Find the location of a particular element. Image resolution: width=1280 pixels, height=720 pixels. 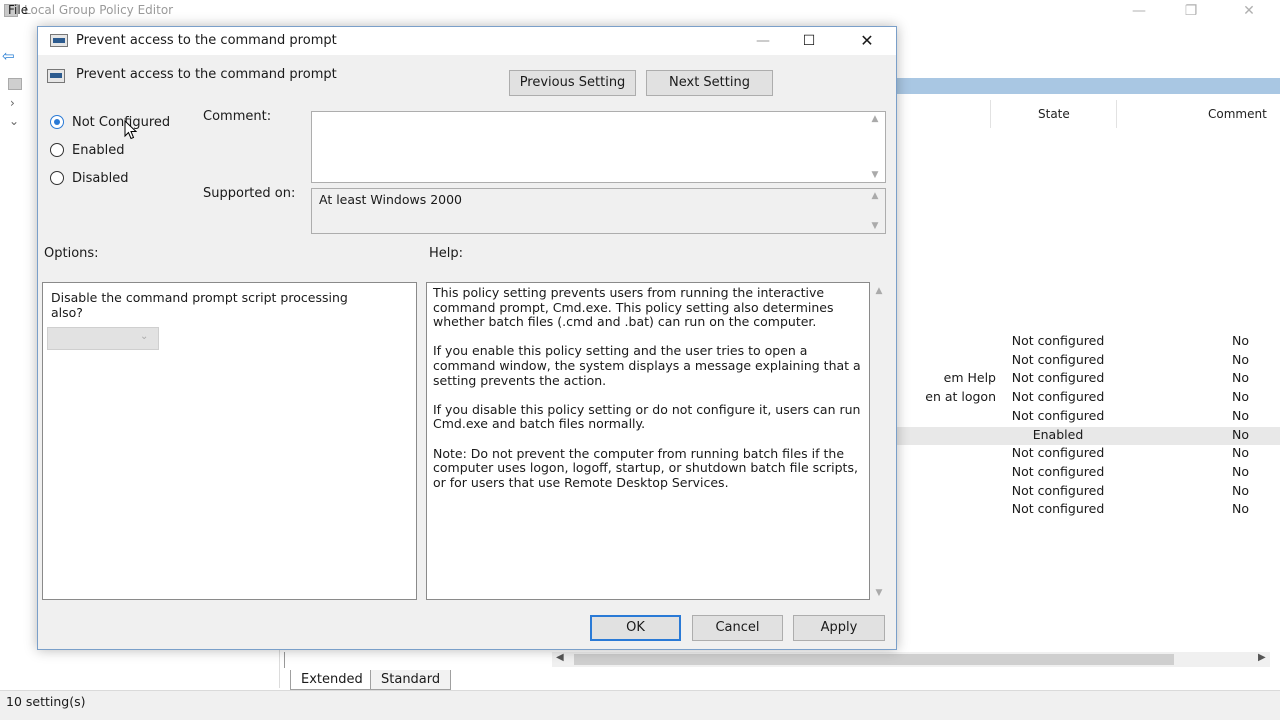

setting-name-cell: em Help is located at coordinates (969, 378).